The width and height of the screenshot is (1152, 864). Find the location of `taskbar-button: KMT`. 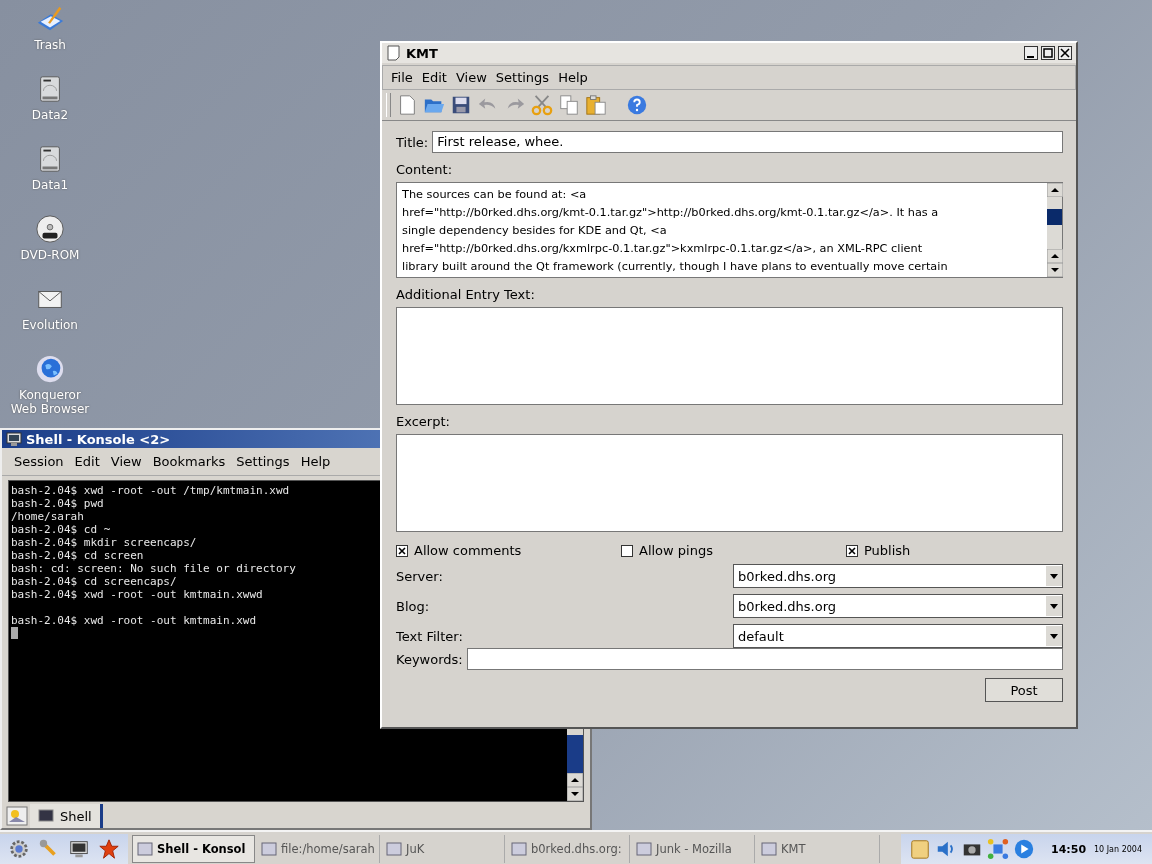

taskbar-button: KMT is located at coordinates (818, 849).